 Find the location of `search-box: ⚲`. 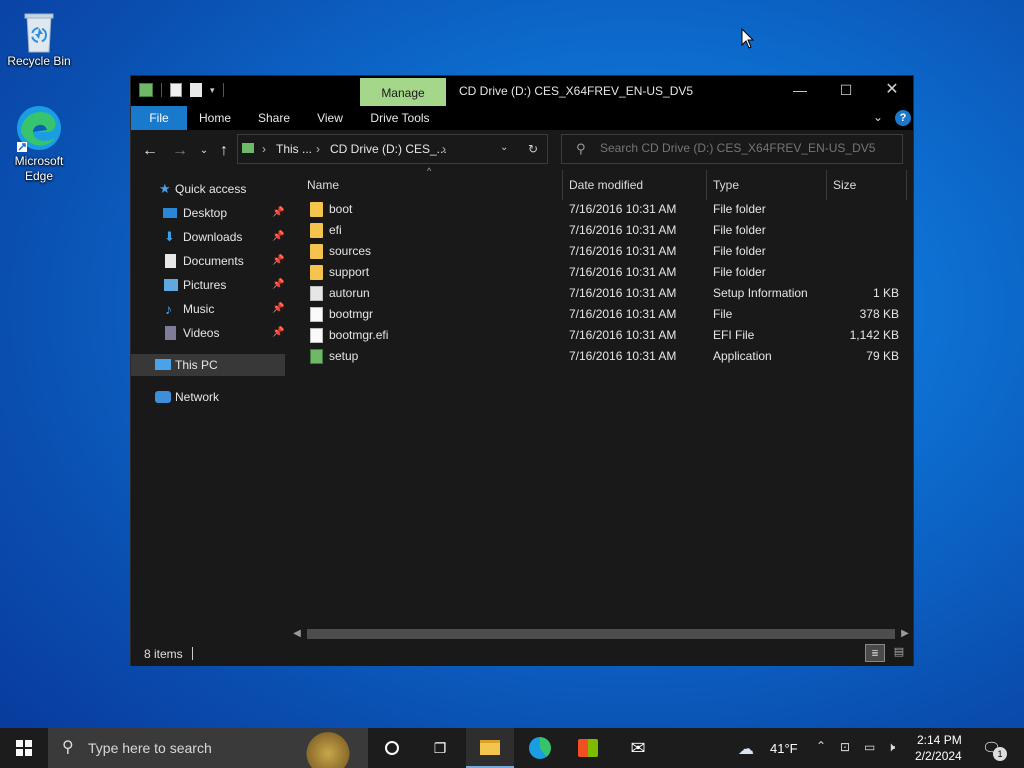

search-box: ⚲ is located at coordinates (732, 149).